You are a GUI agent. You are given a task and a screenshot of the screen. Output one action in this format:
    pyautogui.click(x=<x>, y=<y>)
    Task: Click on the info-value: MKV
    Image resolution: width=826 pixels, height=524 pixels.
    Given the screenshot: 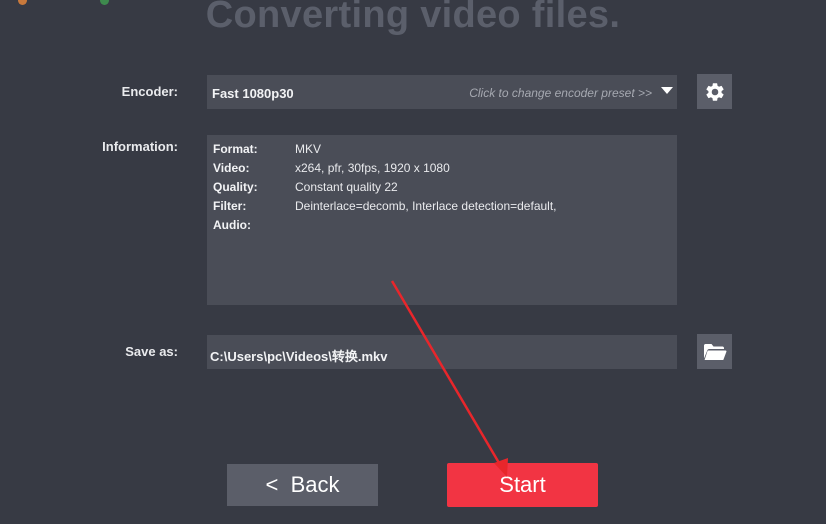 What is the action you would take?
    pyautogui.click(x=308, y=149)
    